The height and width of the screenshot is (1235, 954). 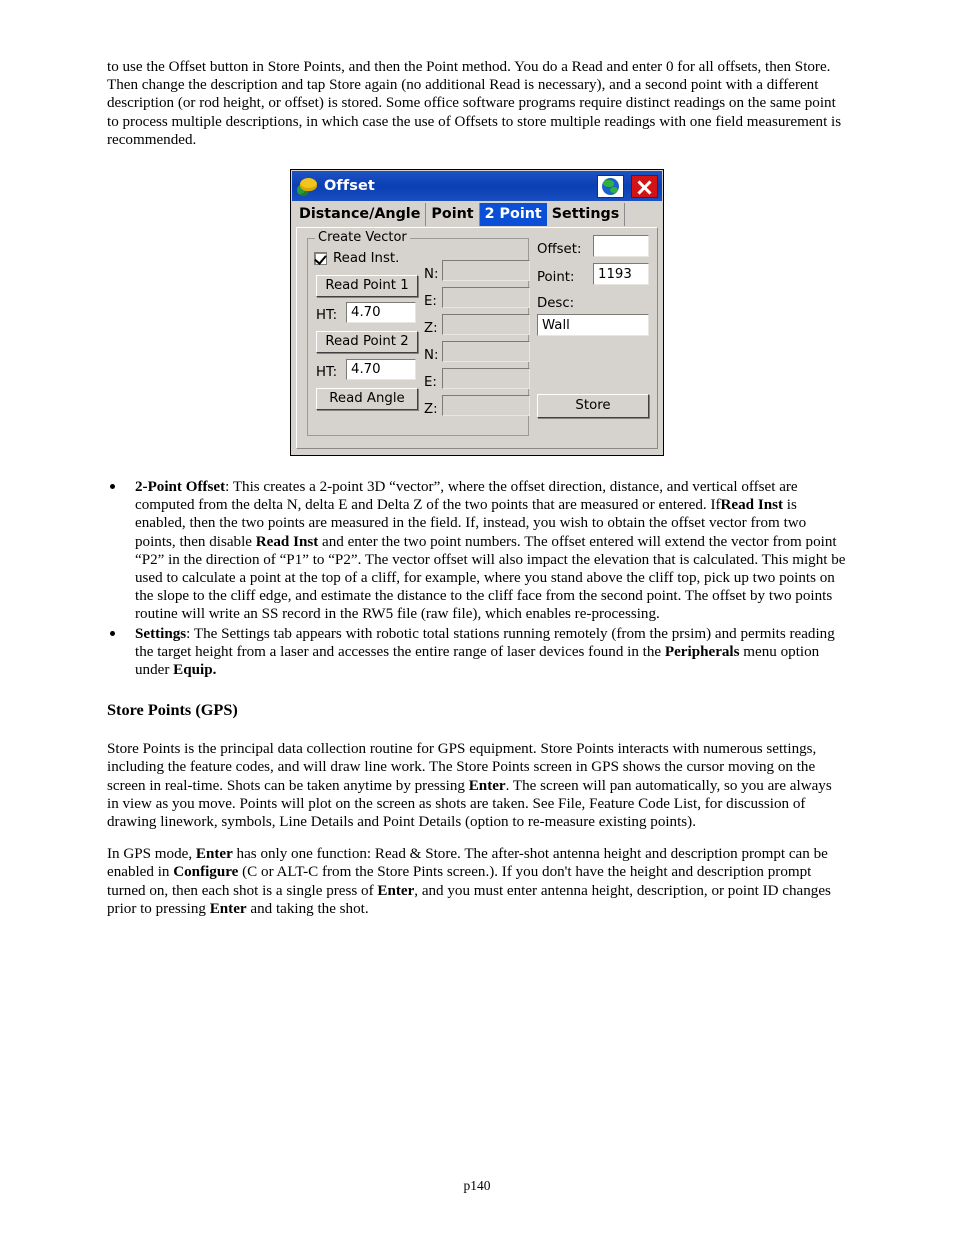 I want to click on tab-distance-angle: Distance/Angle, so click(x=360, y=214).